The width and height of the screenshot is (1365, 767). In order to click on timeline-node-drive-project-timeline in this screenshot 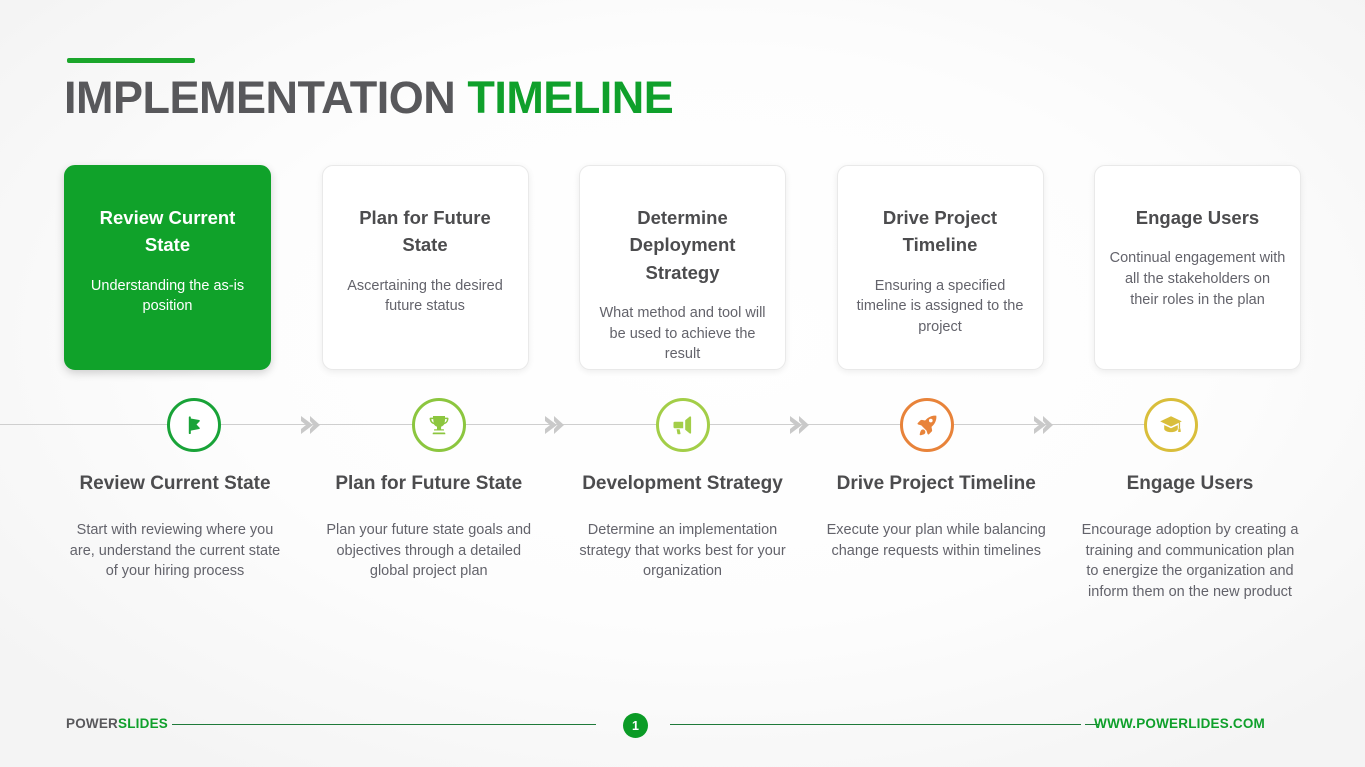, I will do `click(927, 425)`.